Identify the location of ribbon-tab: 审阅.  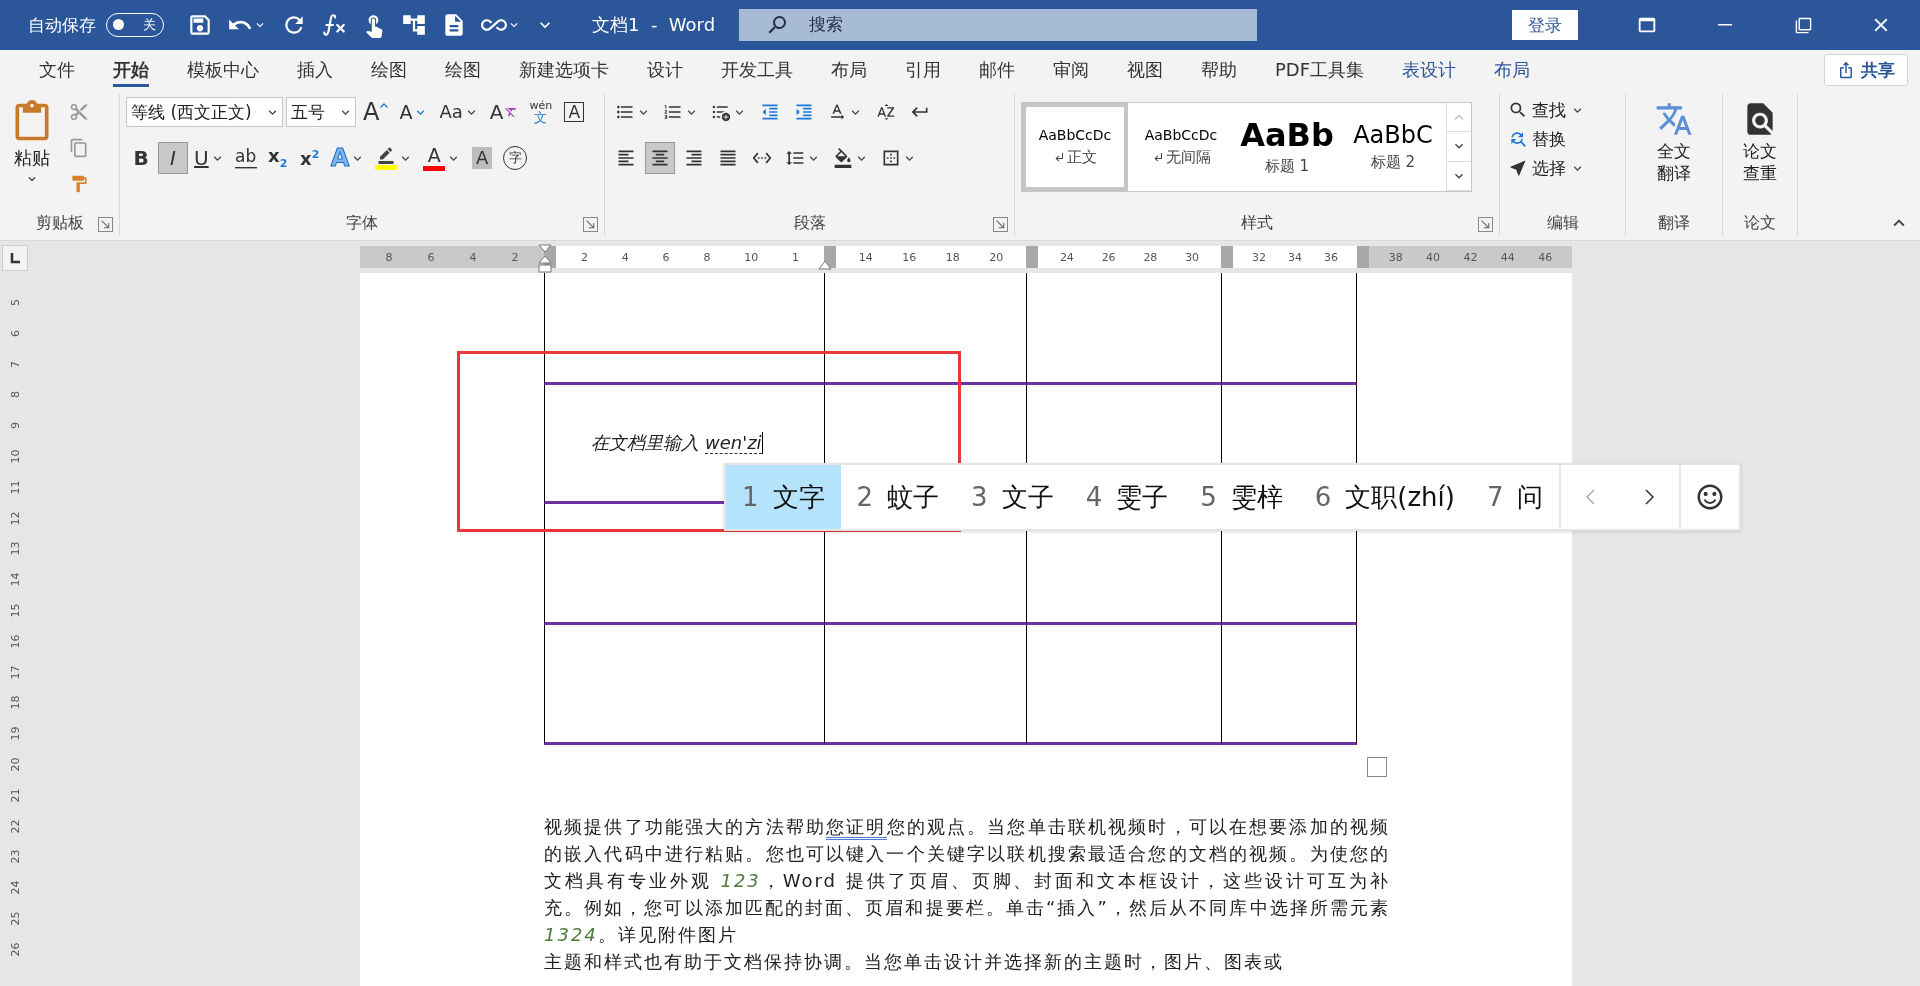
(1071, 70).